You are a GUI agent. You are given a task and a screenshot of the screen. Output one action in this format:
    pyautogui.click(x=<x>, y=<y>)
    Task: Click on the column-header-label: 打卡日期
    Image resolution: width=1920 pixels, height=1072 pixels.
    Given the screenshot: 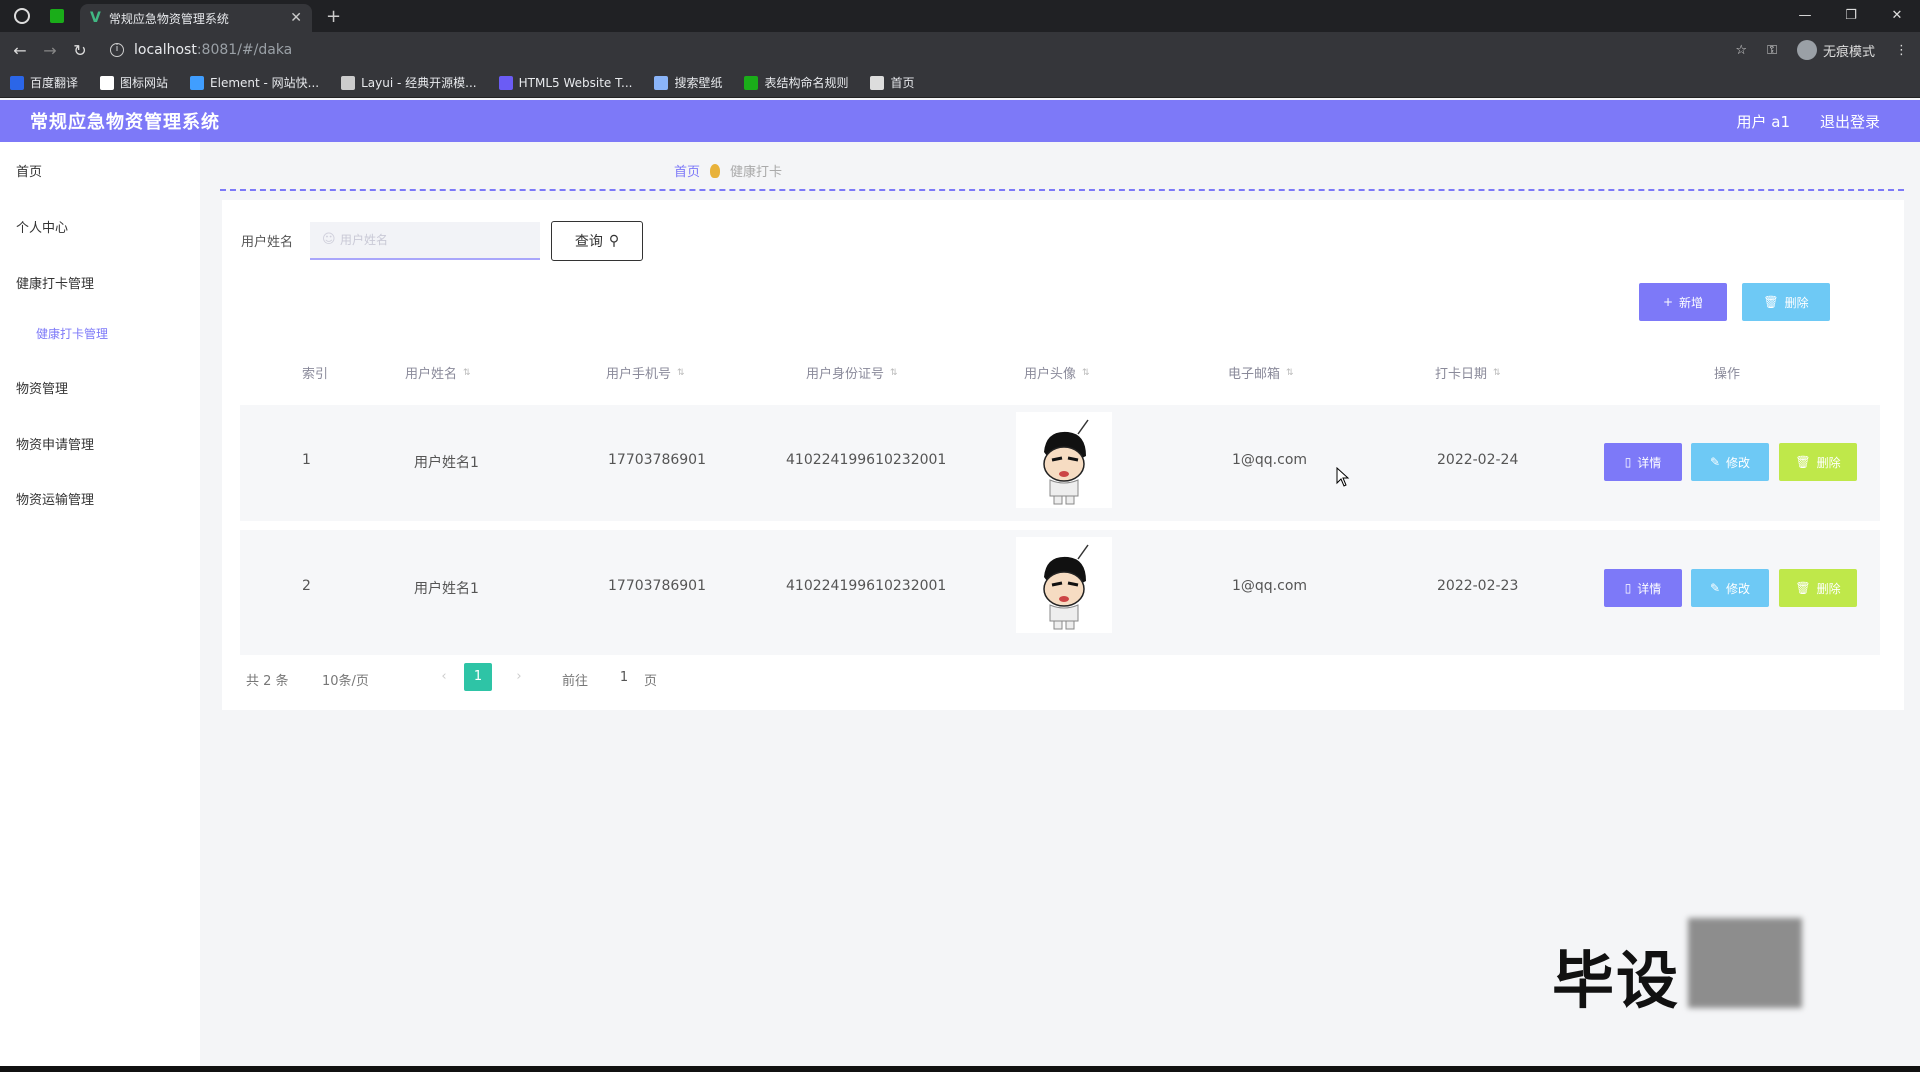 What is the action you would take?
    pyautogui.click(x=1461, y=374)
    